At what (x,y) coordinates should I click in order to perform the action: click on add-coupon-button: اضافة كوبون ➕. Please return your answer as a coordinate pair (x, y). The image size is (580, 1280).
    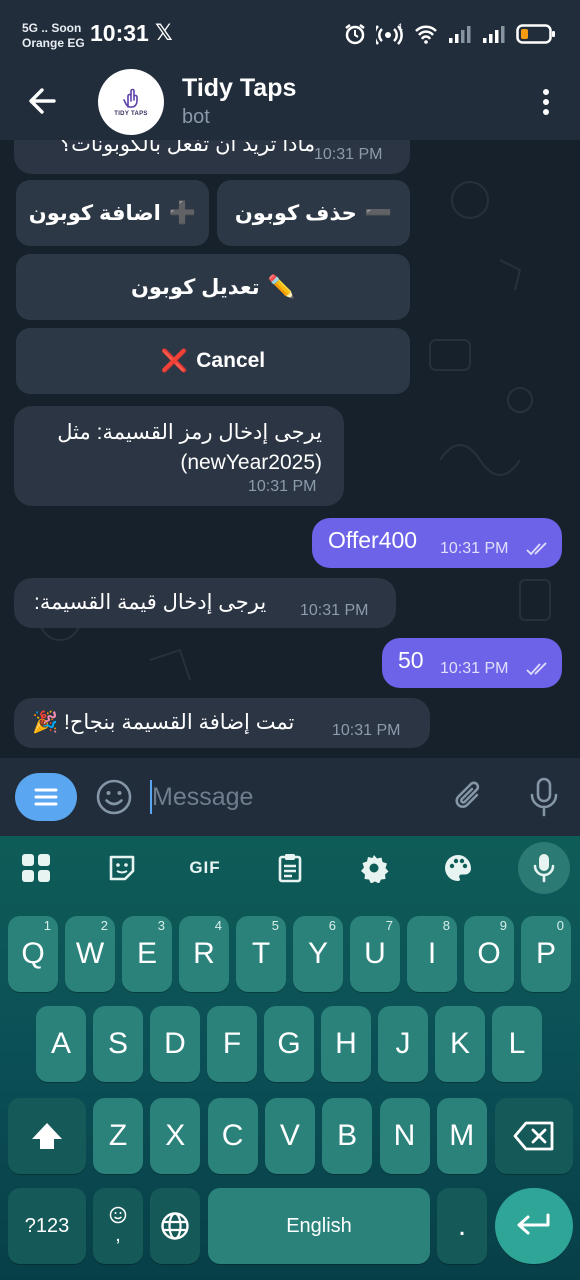
    Looking at the image, I should click on (112, 213).